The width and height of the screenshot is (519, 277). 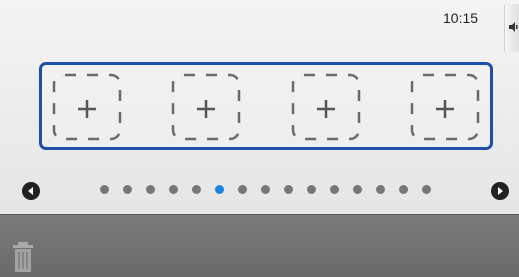 I want to click on next-page-button, so click(x=500, y=191).